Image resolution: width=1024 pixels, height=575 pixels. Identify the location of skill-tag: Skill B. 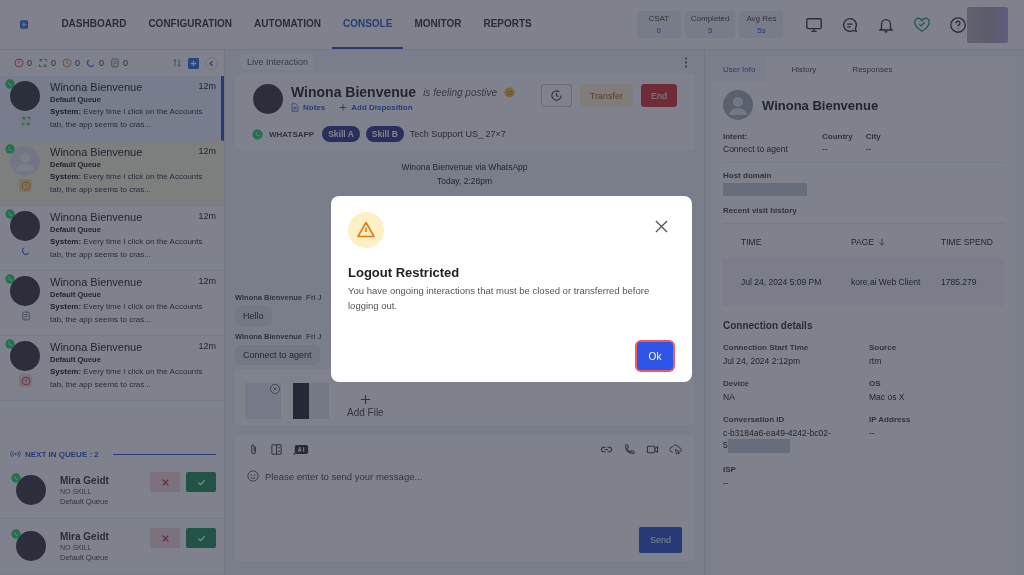
(384, 134).